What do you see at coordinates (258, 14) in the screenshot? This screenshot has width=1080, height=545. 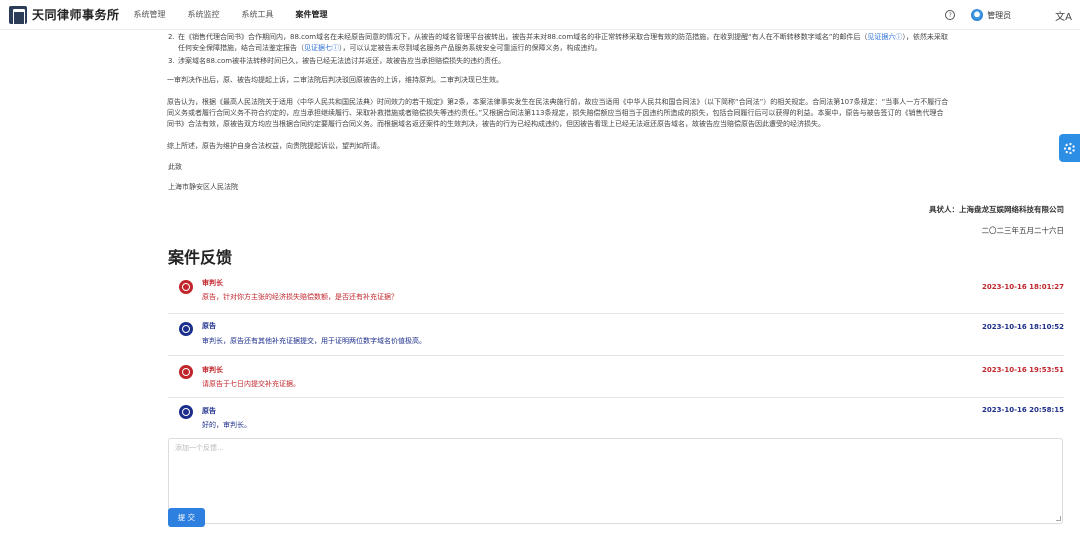 I see `nav-item-system-tools: 系统工具` at bounding box center [258, 14].